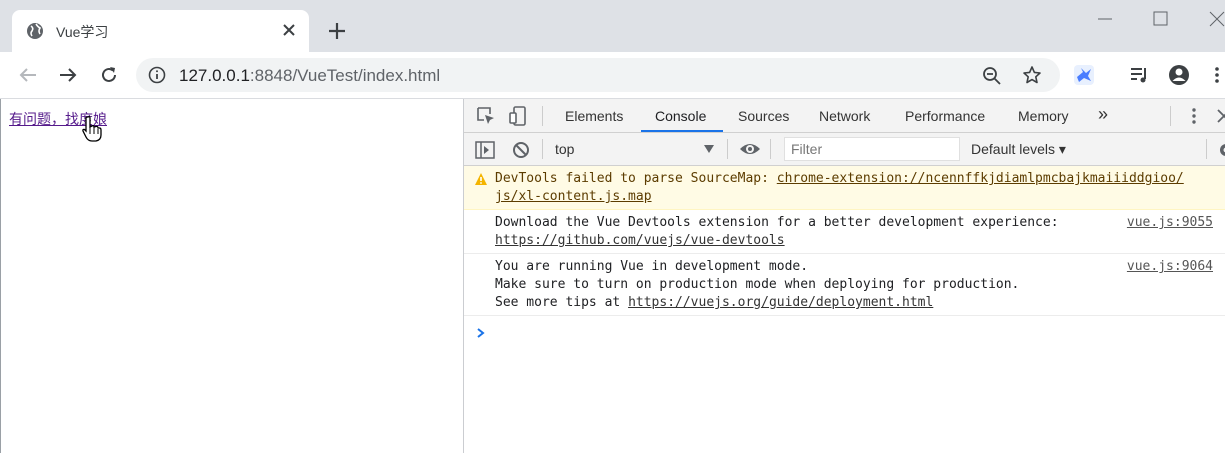  I want to click on console-toolbar: top Default levels ▾, so click(844, 149).